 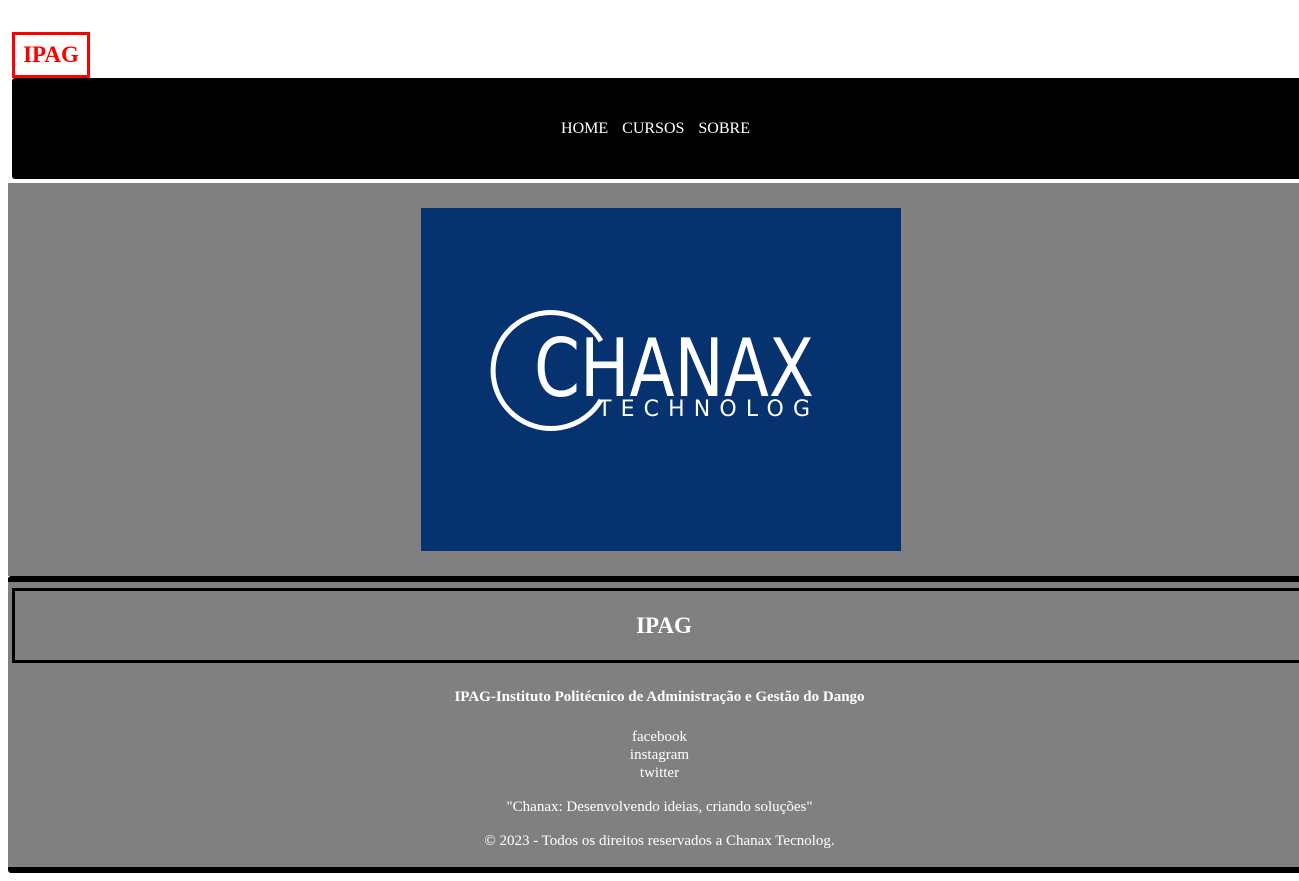 What do you see at coordinates (703, 409) in the screenshot?
I see `logo-sub-text: TECHNOLOG` at bounding box center [703, 409].